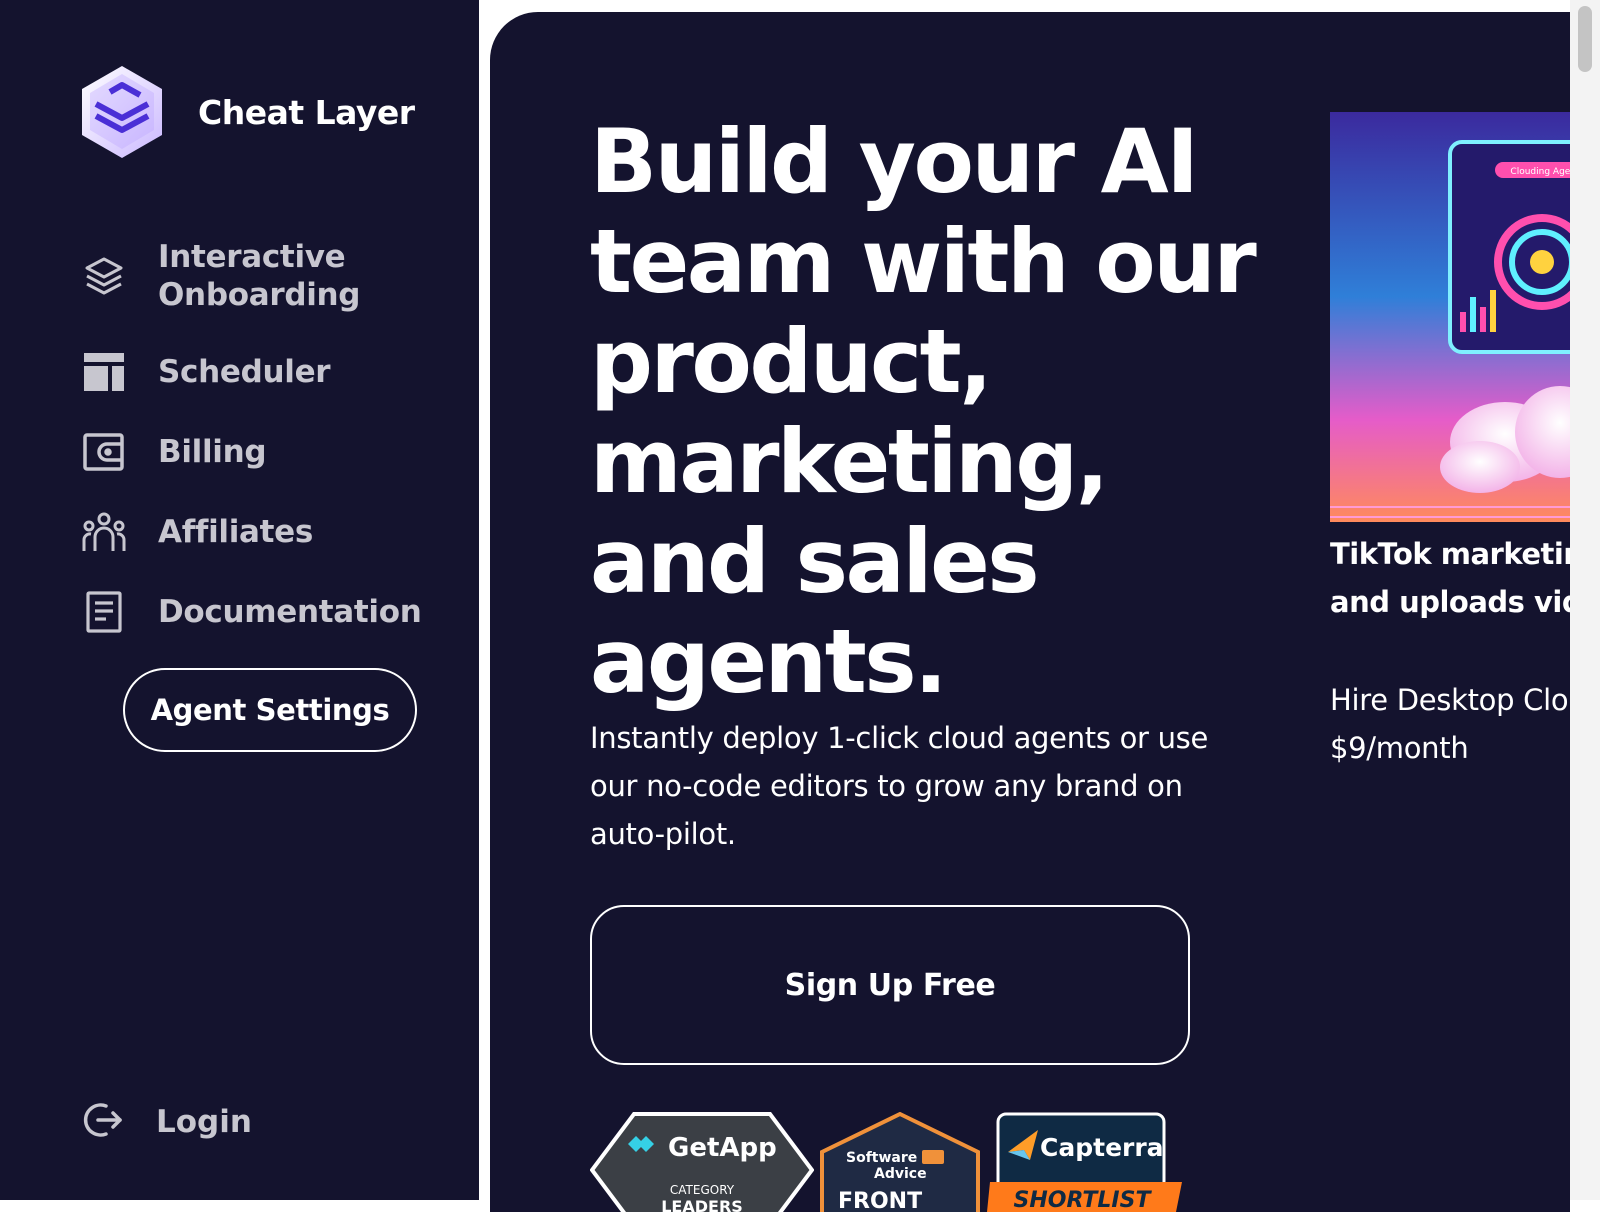 This screenshot has width=1600, height=1212. What do you see at coordinates (212, 452) in the screenshot?
I see `sidebar-item-label: Billing` at bounding box center [212, 452].